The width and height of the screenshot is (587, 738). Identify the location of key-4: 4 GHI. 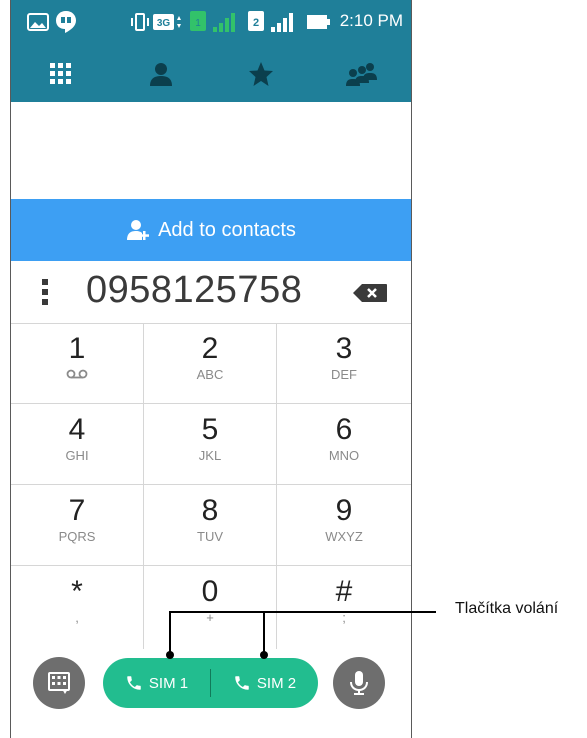
(77, 444).